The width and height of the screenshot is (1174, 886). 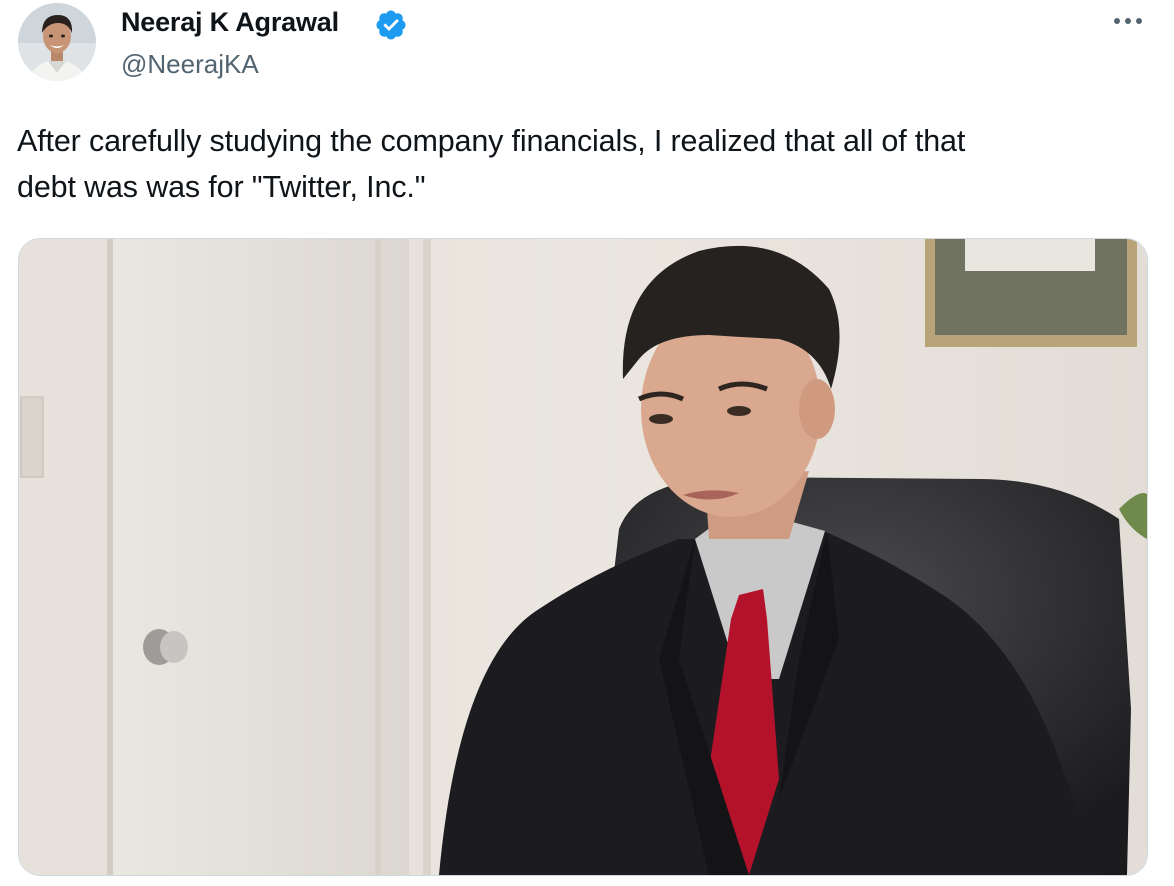 I want to click on verified-badge-icon, so click(x=391, y=25).